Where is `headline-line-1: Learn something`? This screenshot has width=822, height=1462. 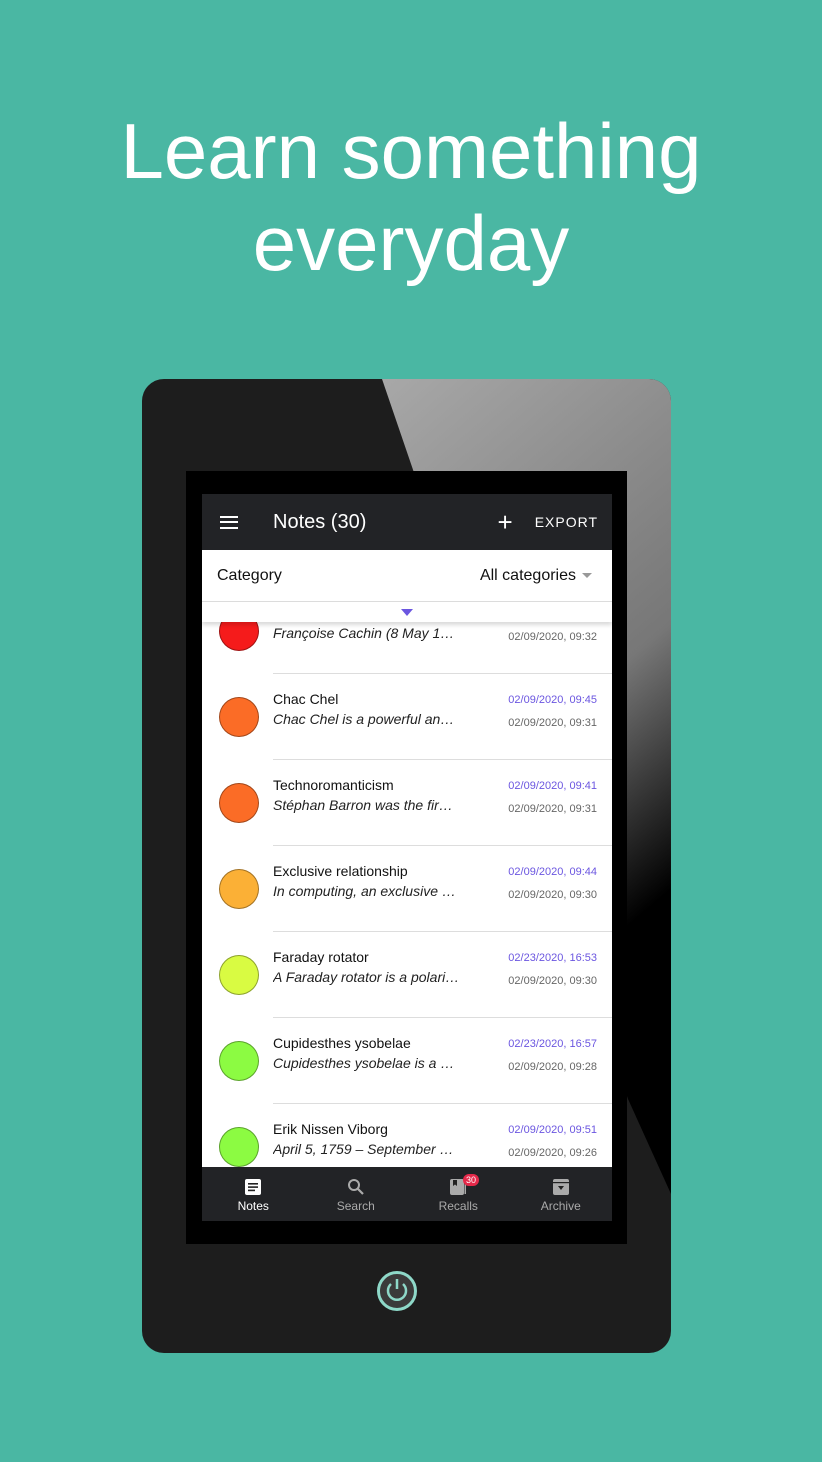 headline-line-1: Learn something is located at coordinates (411, 151).